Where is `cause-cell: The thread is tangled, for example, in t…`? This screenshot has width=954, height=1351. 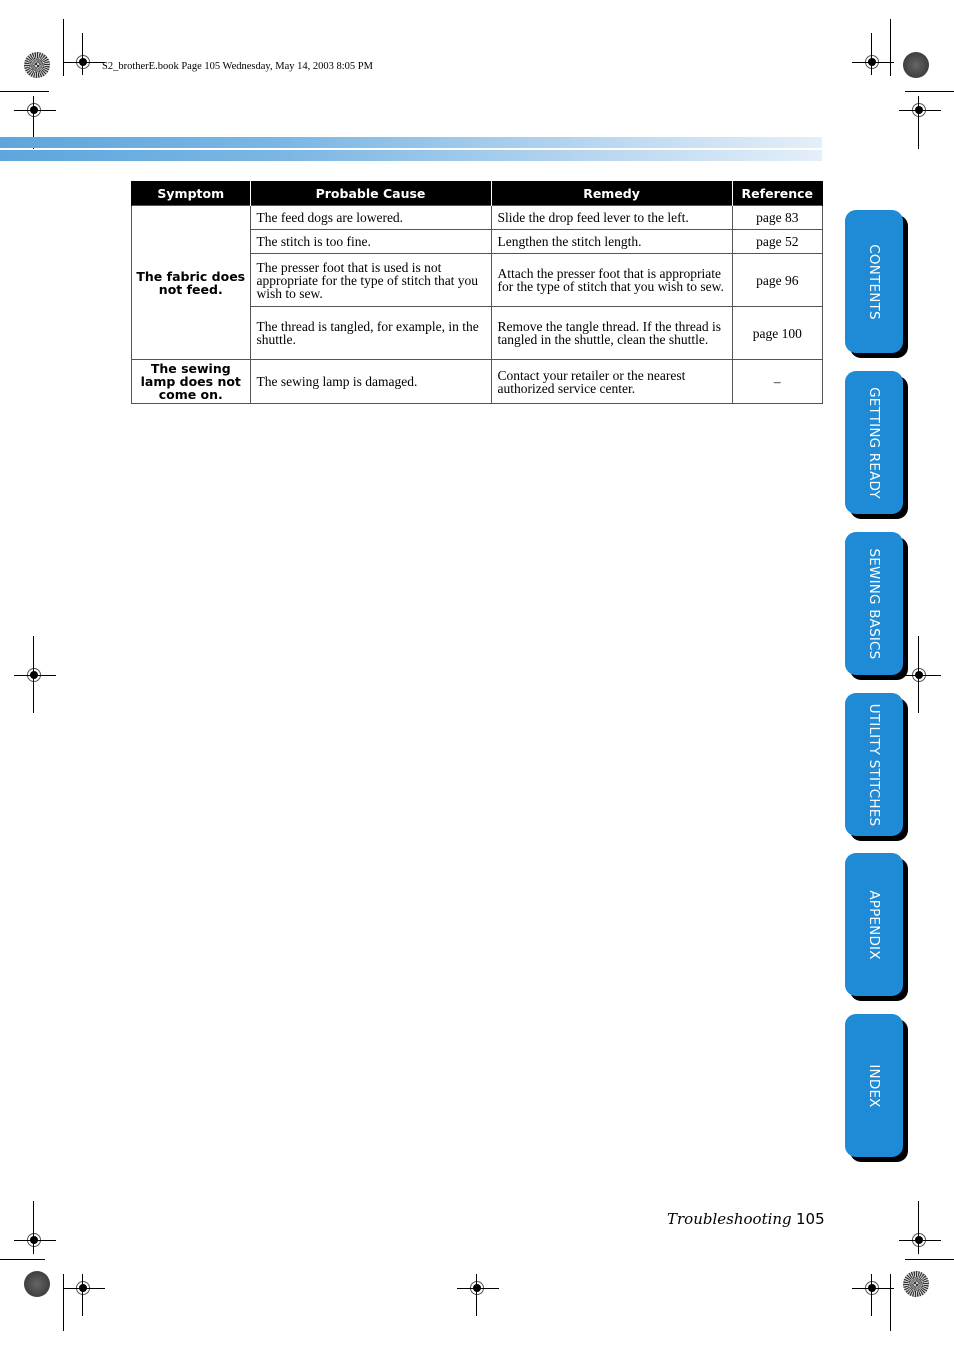 cause-cell: The thread is tangled, for example, in t… is located at coordinates (370, 333).